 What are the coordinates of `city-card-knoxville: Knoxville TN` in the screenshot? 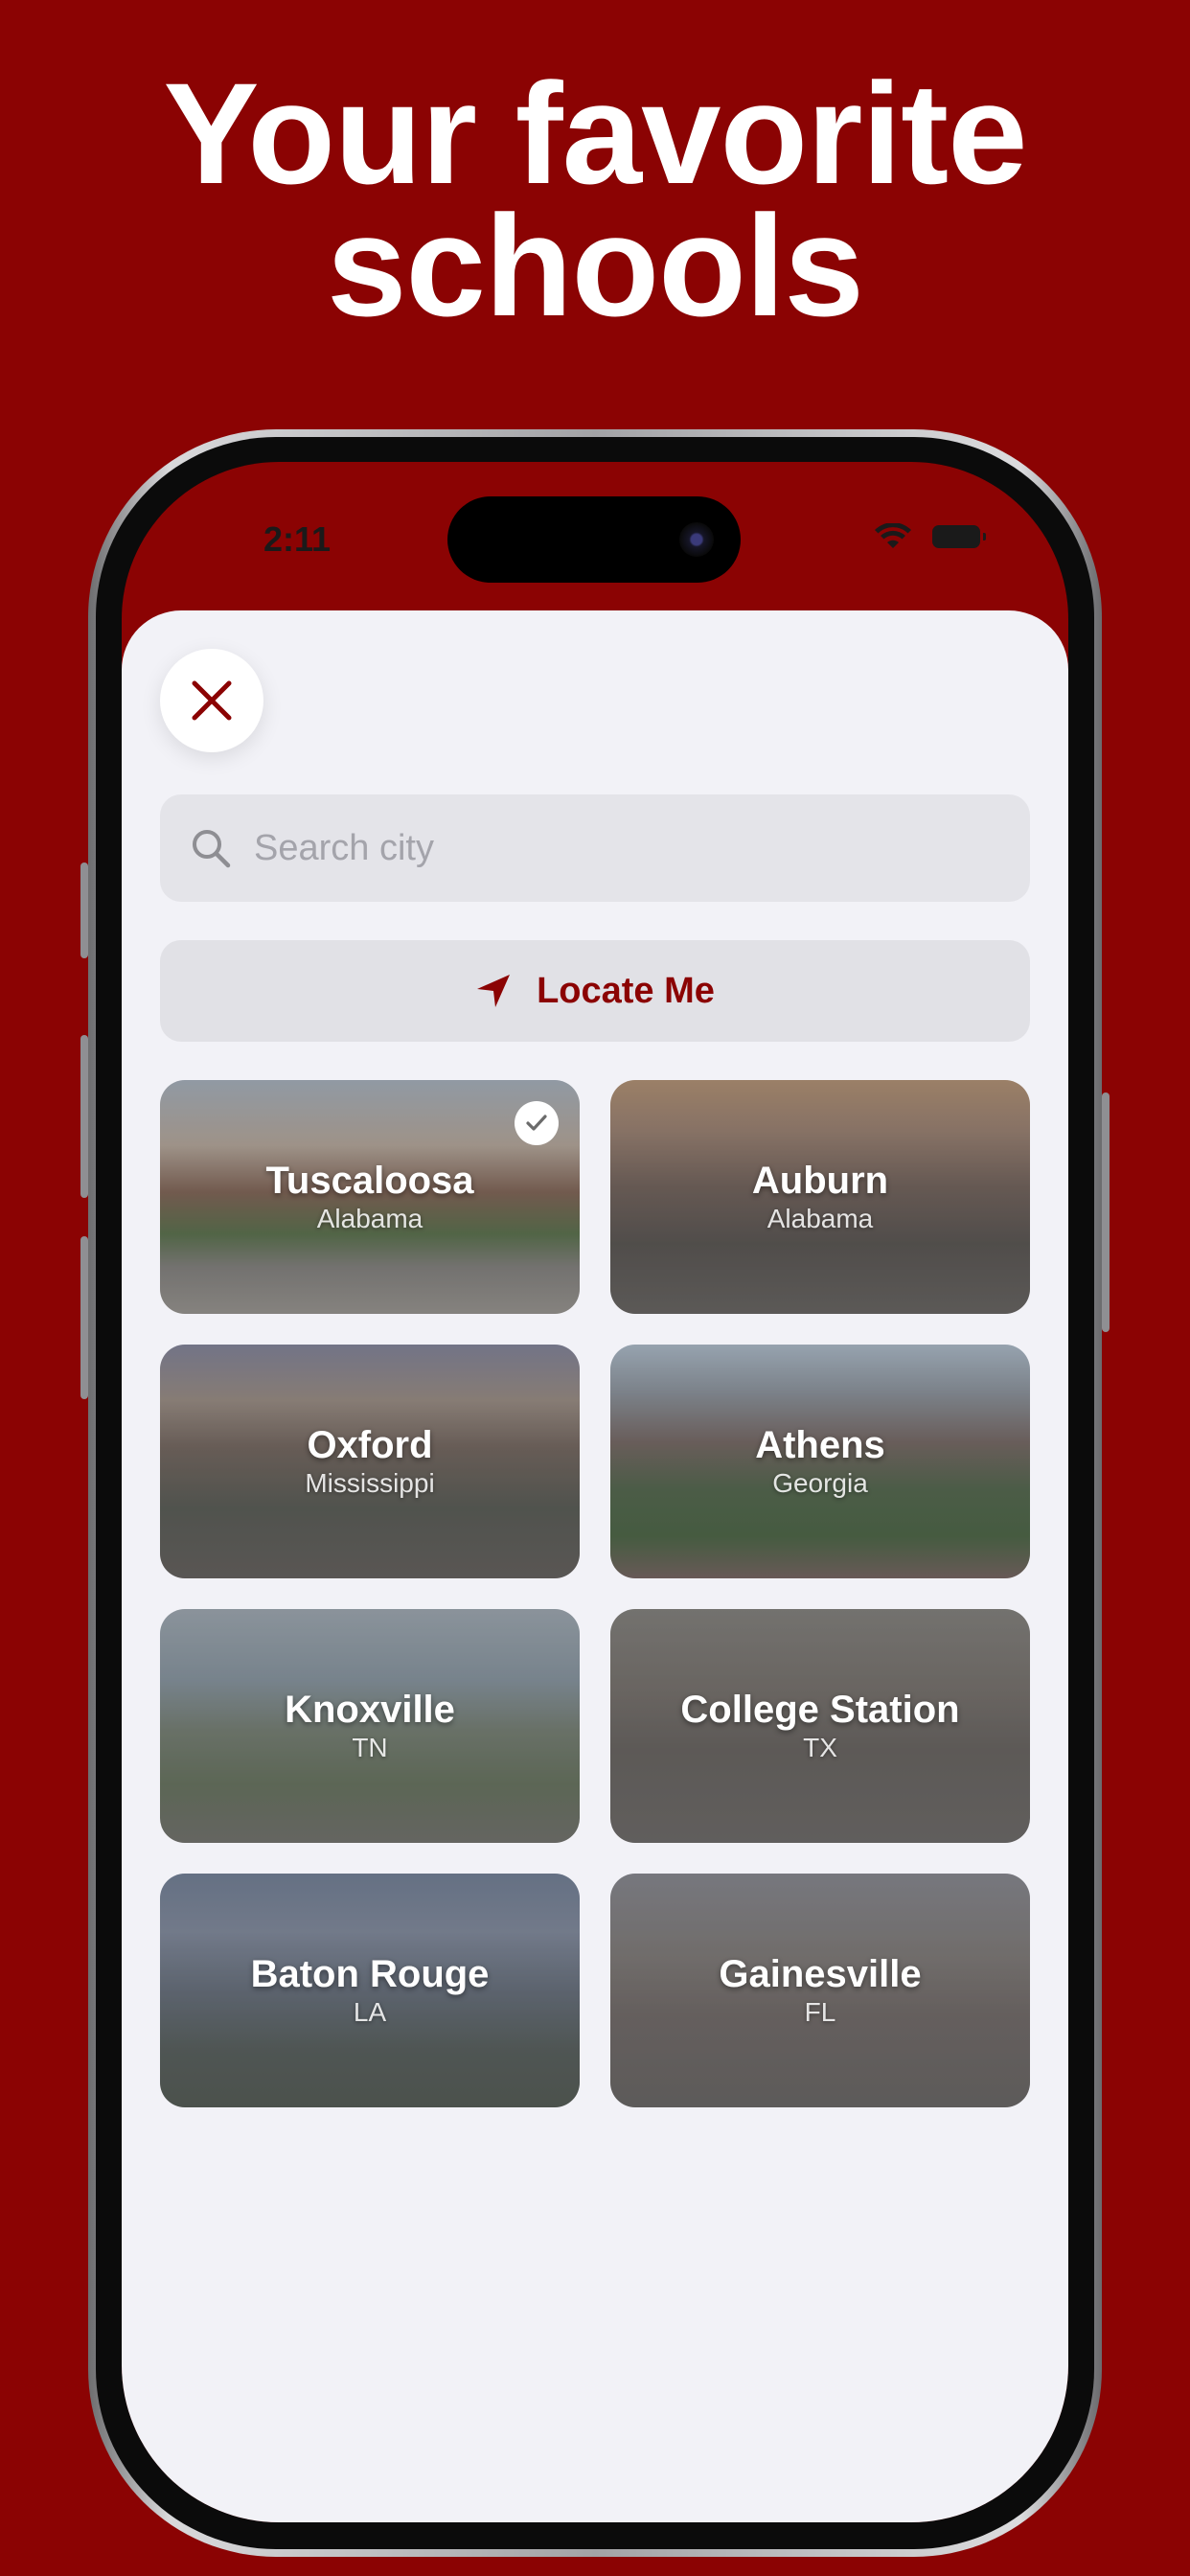 It's located at (370, 1726).